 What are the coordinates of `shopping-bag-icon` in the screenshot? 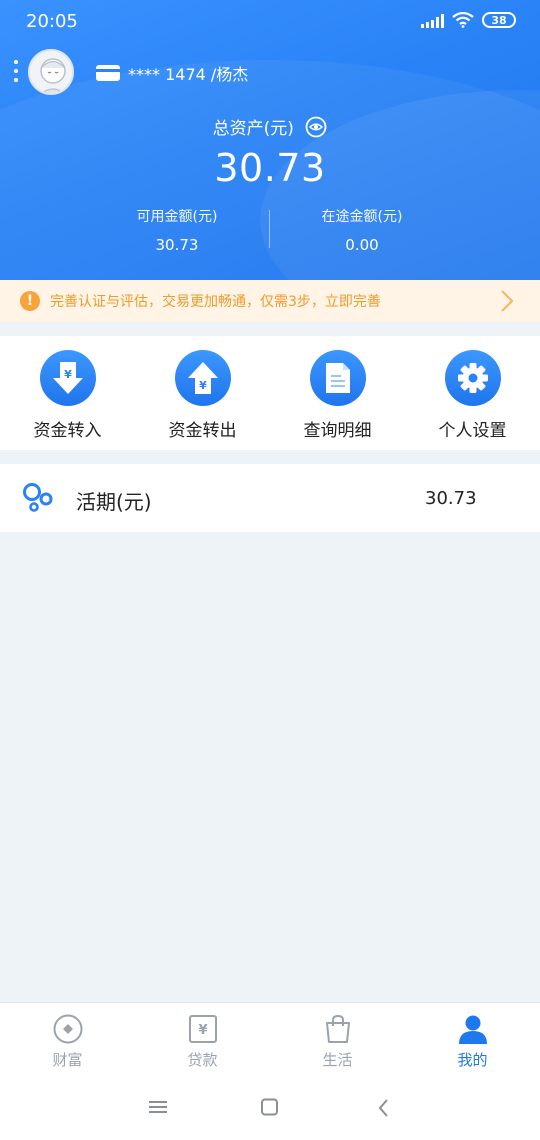 It's located at (337, 1028).